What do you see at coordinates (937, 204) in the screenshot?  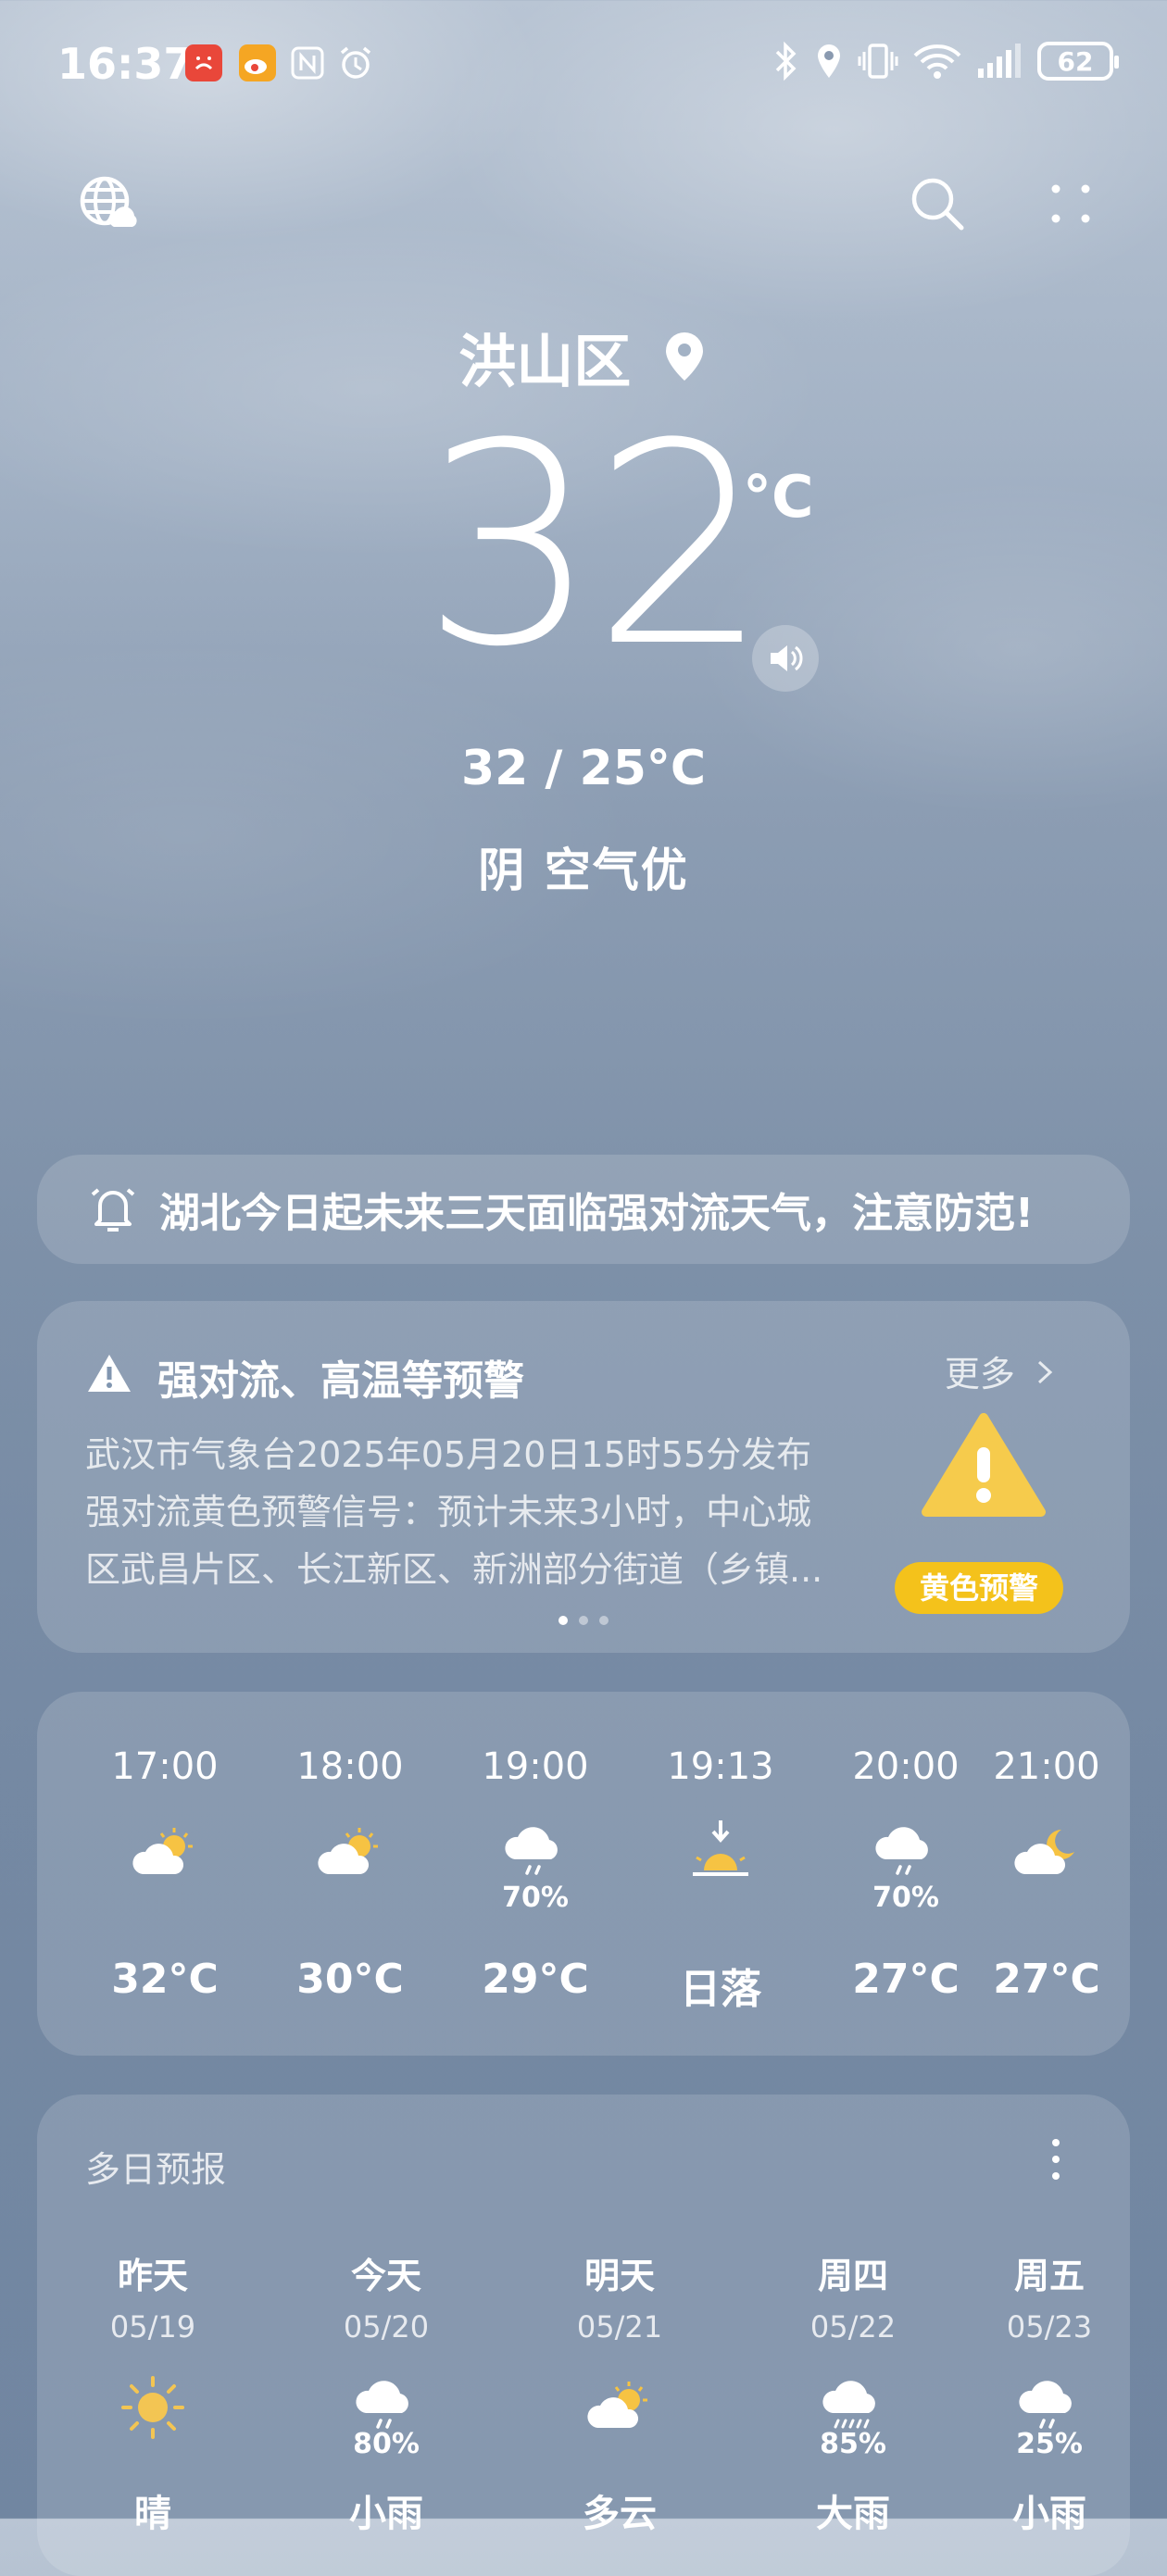 I see `search-icon` at bounding box center [937, 204].